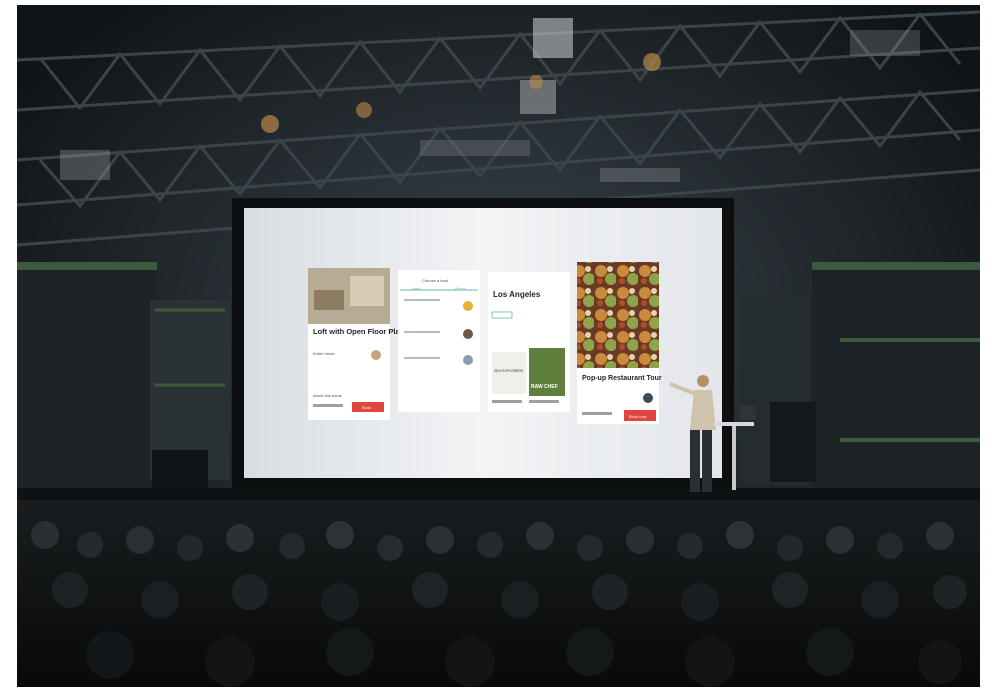 The image size is (994, 691). I want to click on card4-book-button: Book now, so click(638, 416).